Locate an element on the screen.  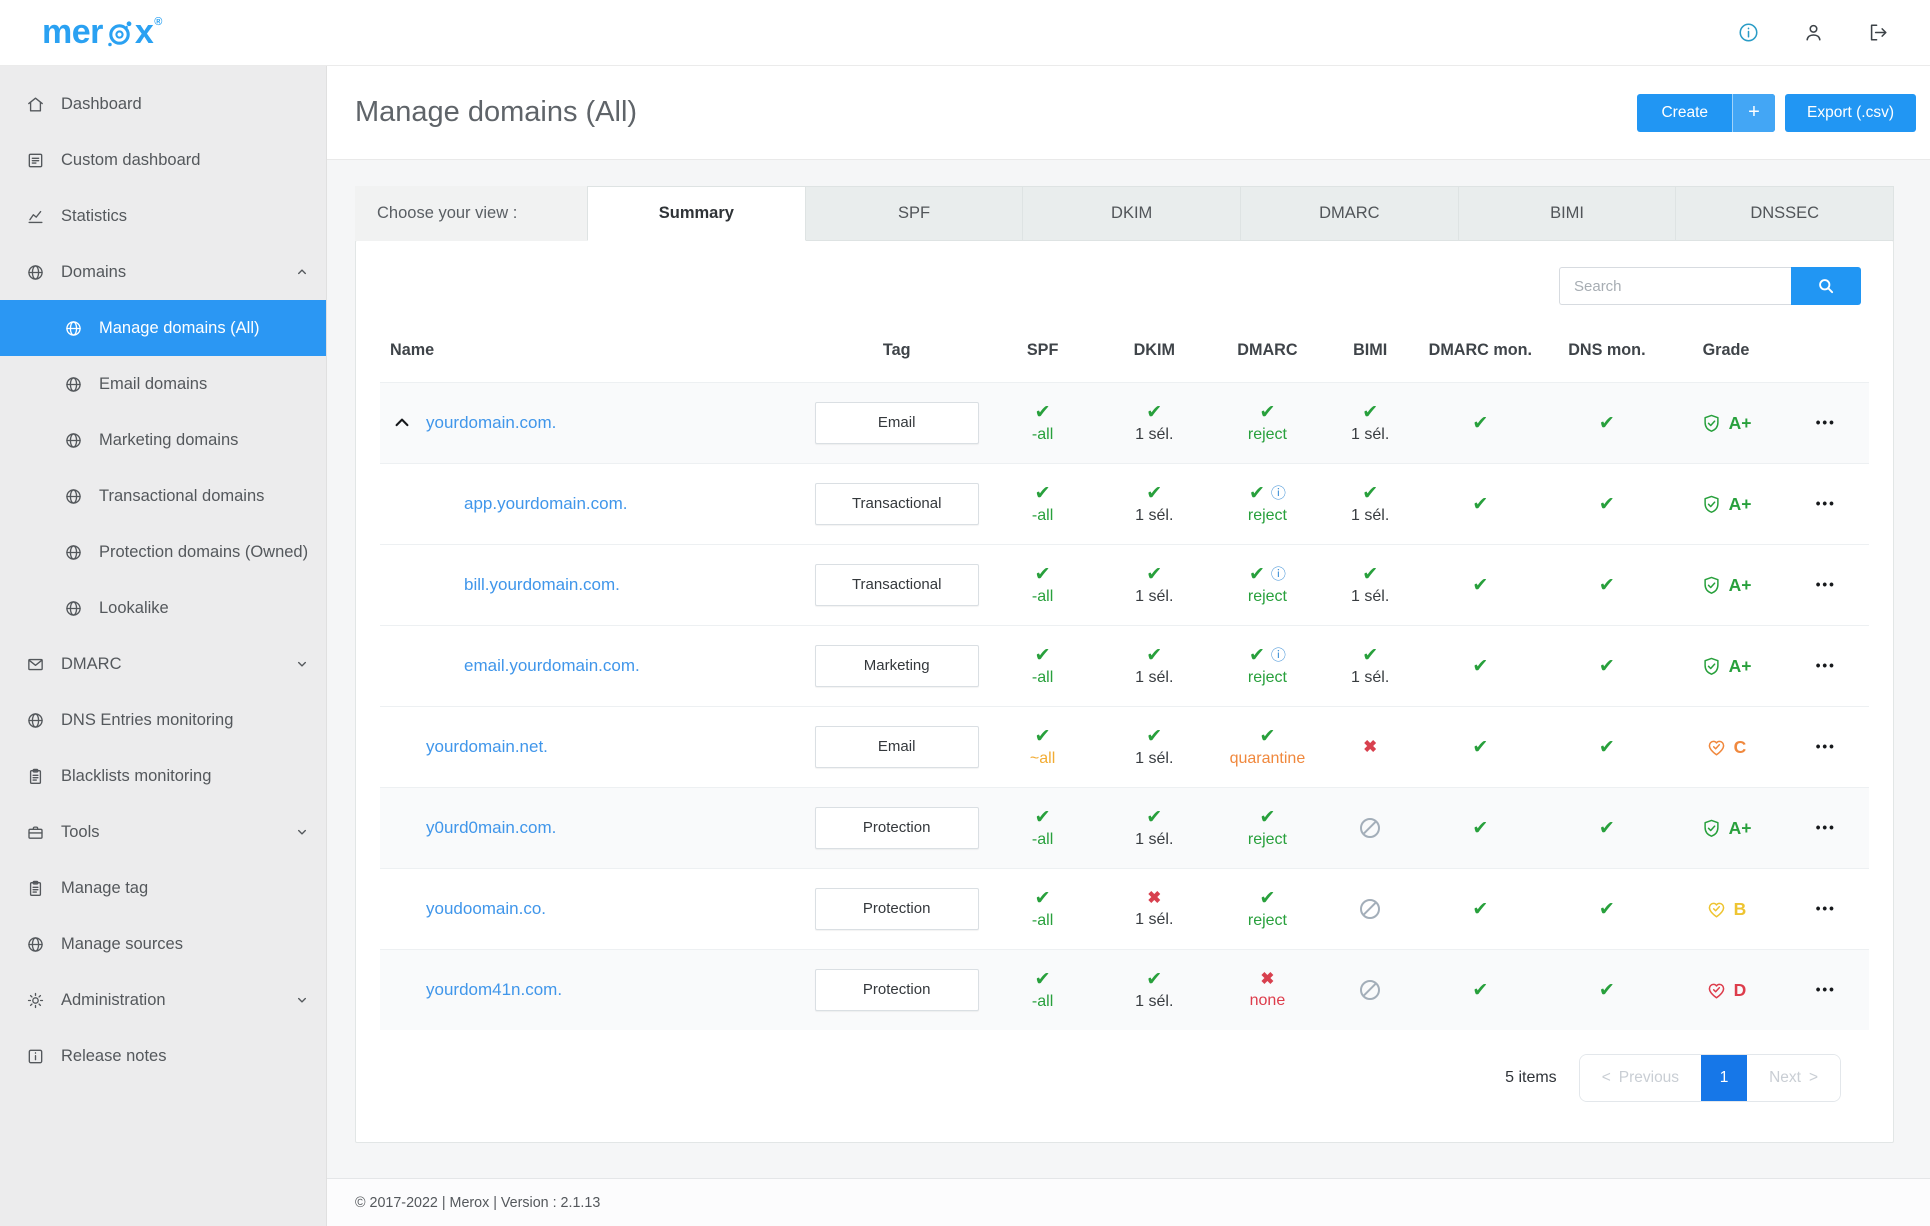
bimi-value: 1 sél. is located at coordinates (1370, 515).